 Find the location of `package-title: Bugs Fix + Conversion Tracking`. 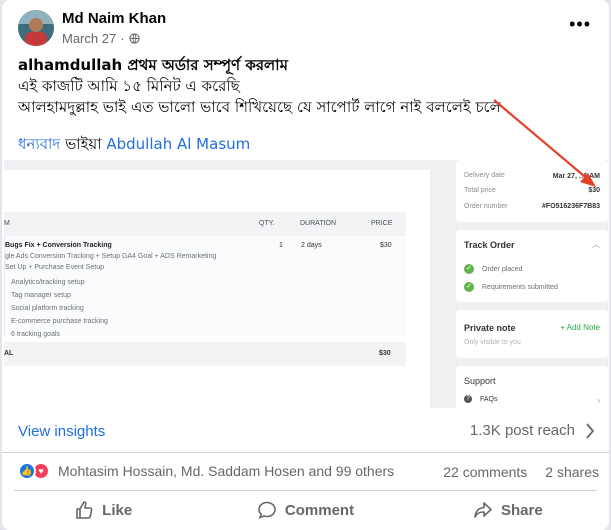

package-title: Bugs Fix + Conversion Tracking is located at coordinates (58, 245).